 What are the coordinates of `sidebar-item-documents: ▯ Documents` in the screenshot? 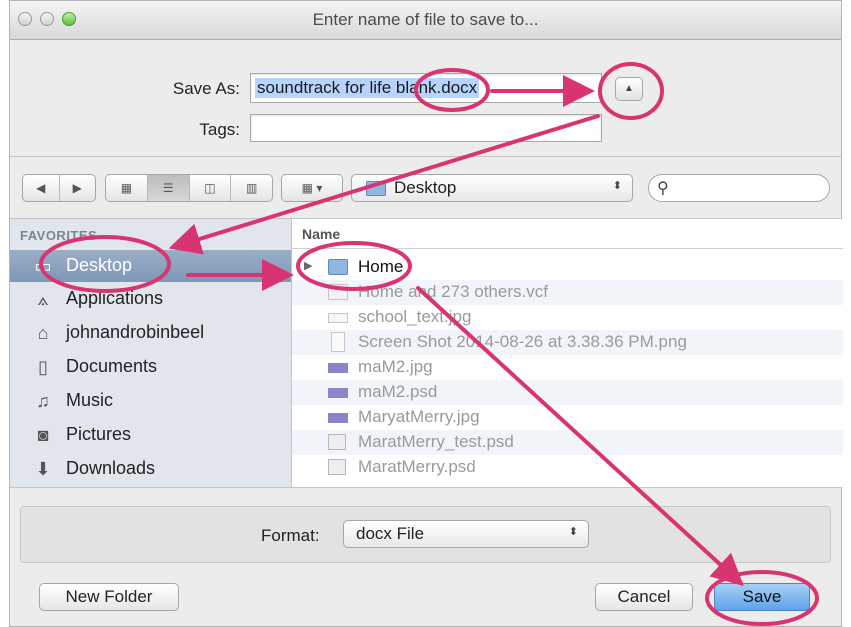 It's located at (150, 367).